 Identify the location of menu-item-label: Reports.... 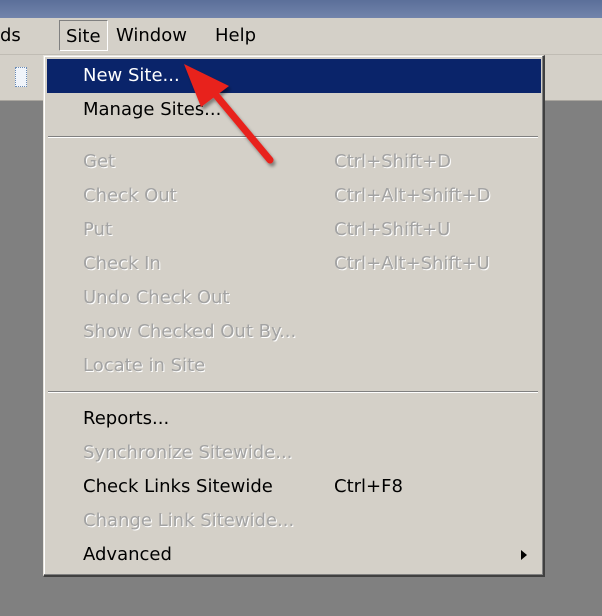
(126, 418).